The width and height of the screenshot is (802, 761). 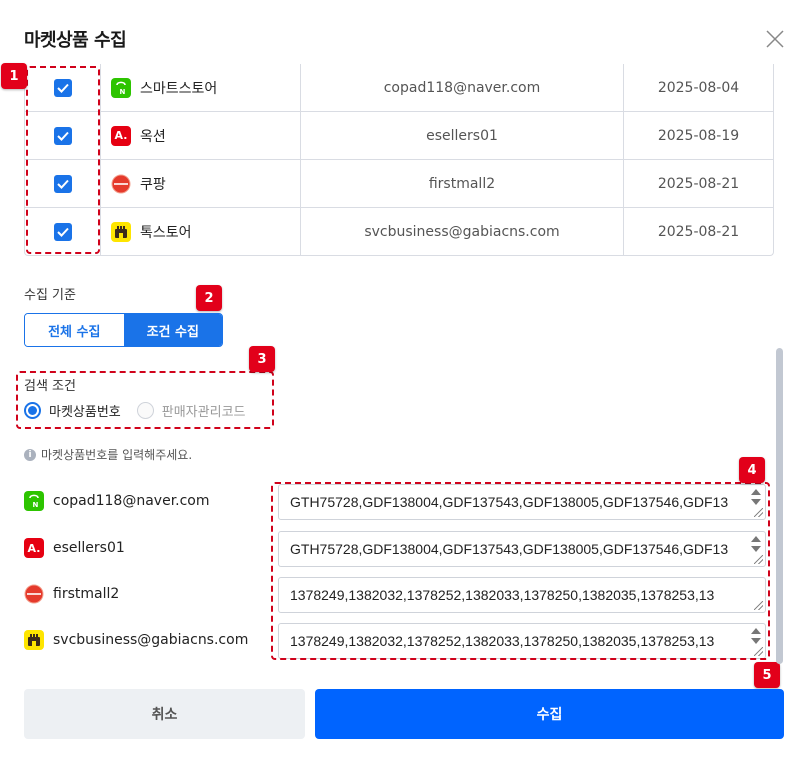 What do you see at coordinates (462, 183) in the screenshot?
I see `market-account: firstmall2` at bounding box center [462, 183].